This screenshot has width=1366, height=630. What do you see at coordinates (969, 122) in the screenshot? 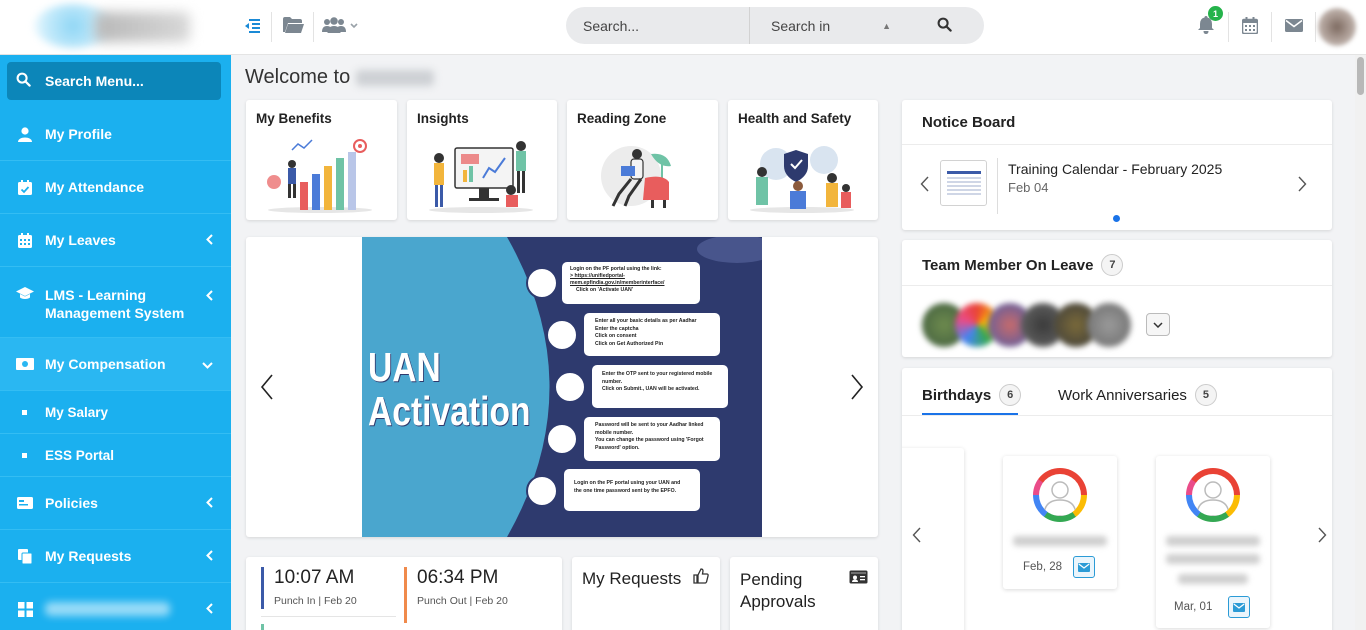
I see `notice-board-title: Notice Board` at bounding box center [969, 122].